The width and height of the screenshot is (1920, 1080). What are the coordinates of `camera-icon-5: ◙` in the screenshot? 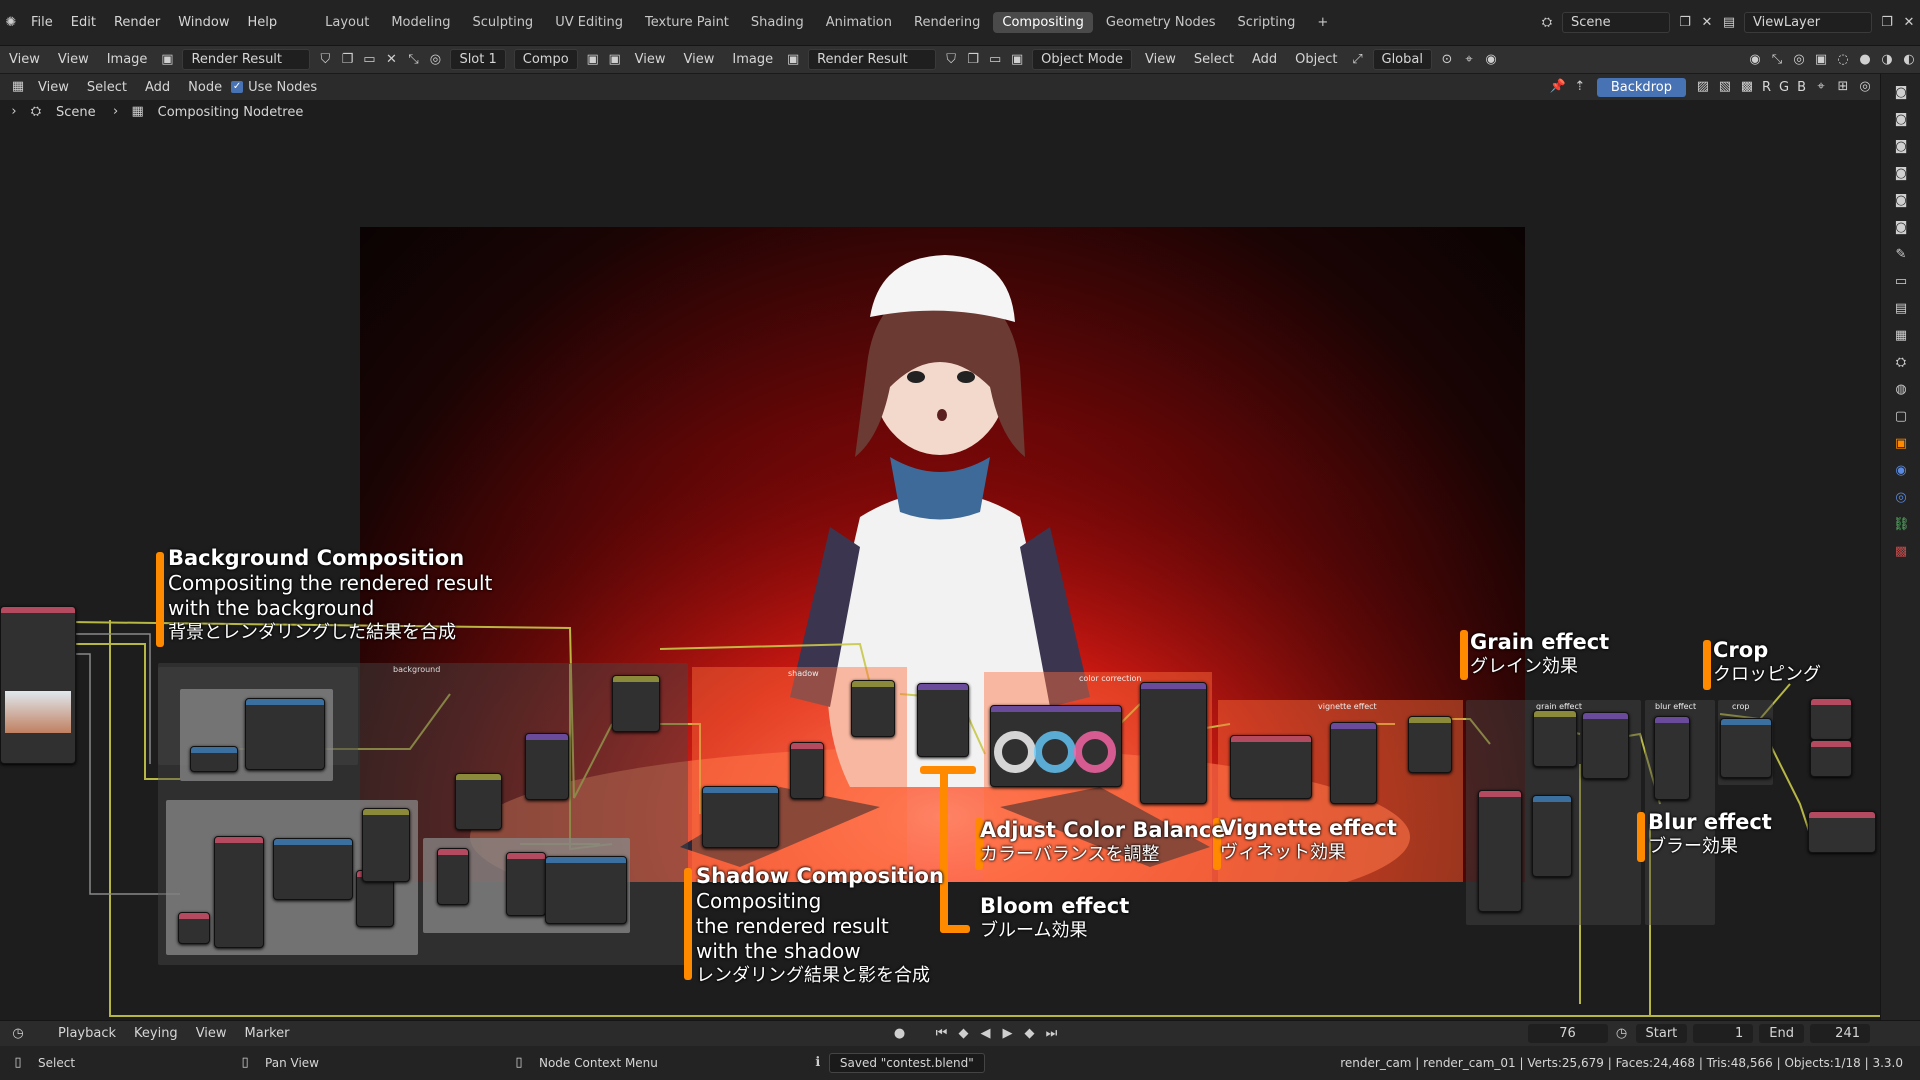 It's located at (1901, 201).